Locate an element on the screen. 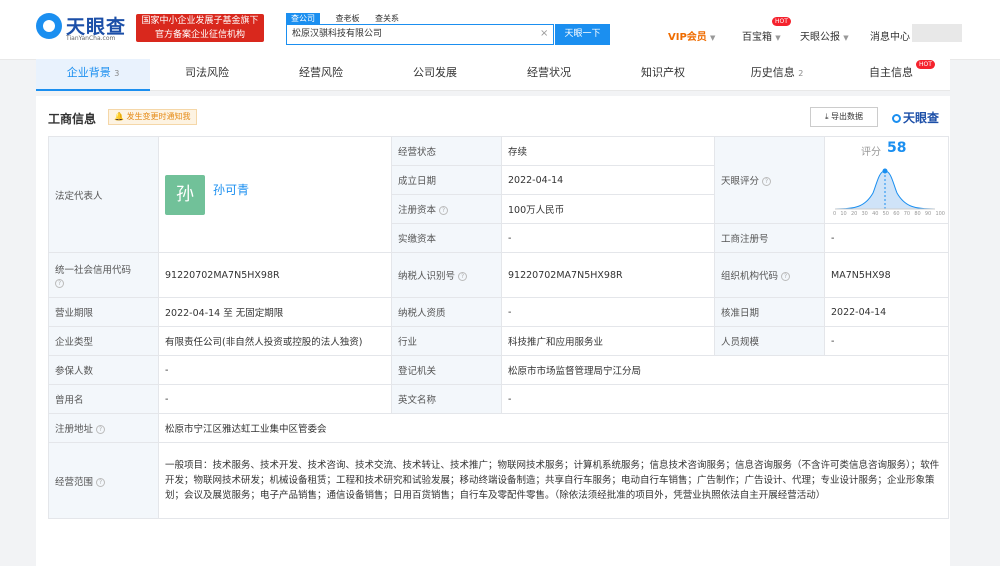  tab-label: 历史信息 is located at coordinates (772, 72).